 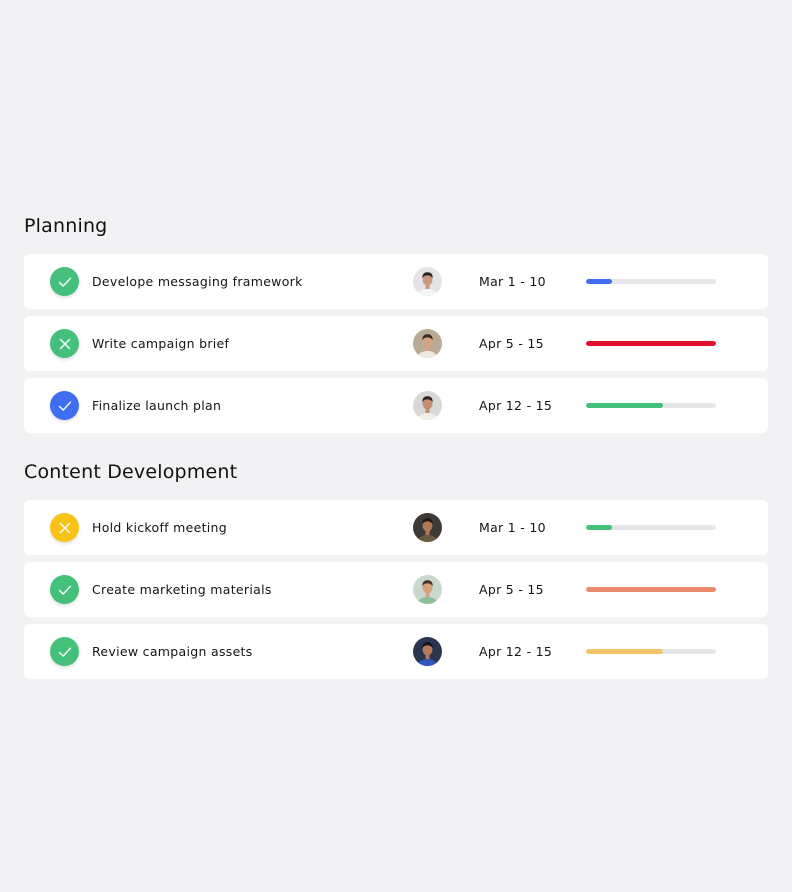 I want to click on task-row: Write campaign brief Apr 5 - 15, so click(x=396, y=343).